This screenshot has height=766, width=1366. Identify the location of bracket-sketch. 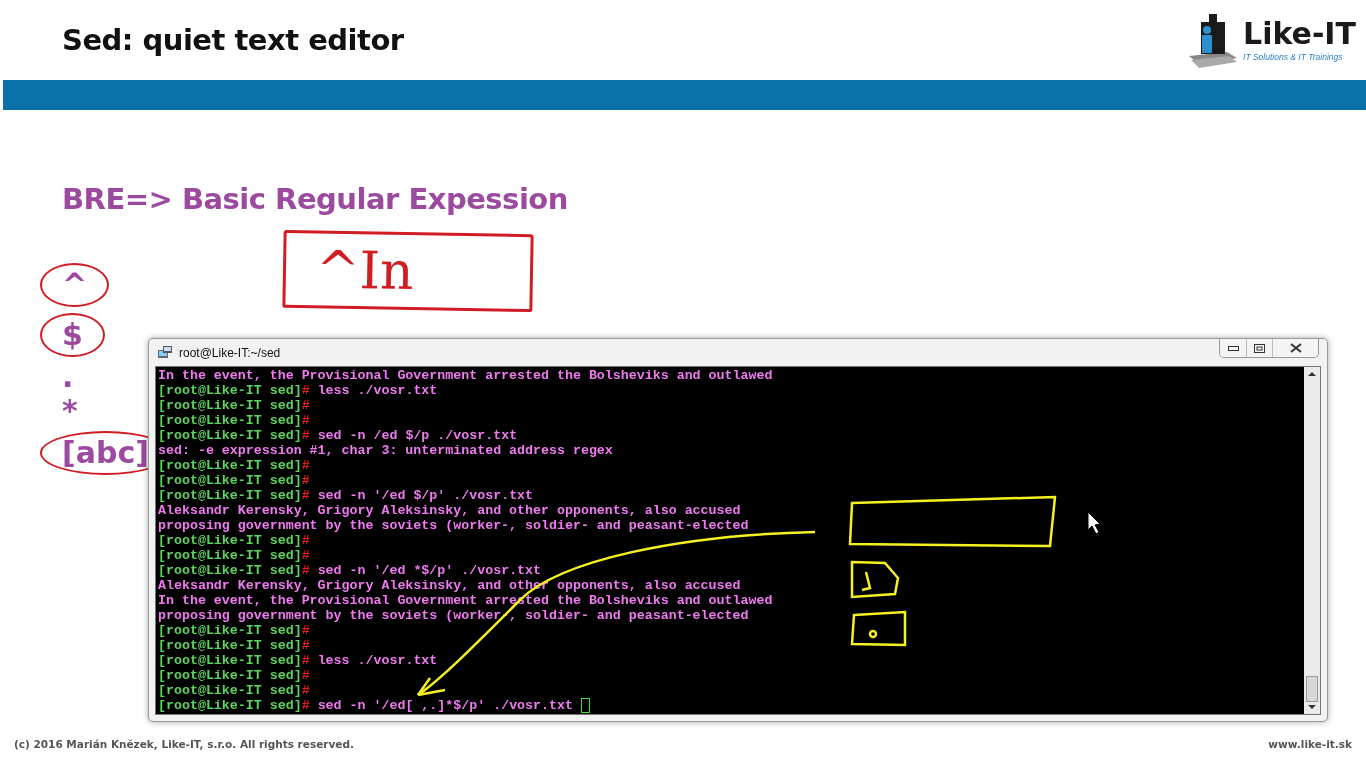
(875, 579).